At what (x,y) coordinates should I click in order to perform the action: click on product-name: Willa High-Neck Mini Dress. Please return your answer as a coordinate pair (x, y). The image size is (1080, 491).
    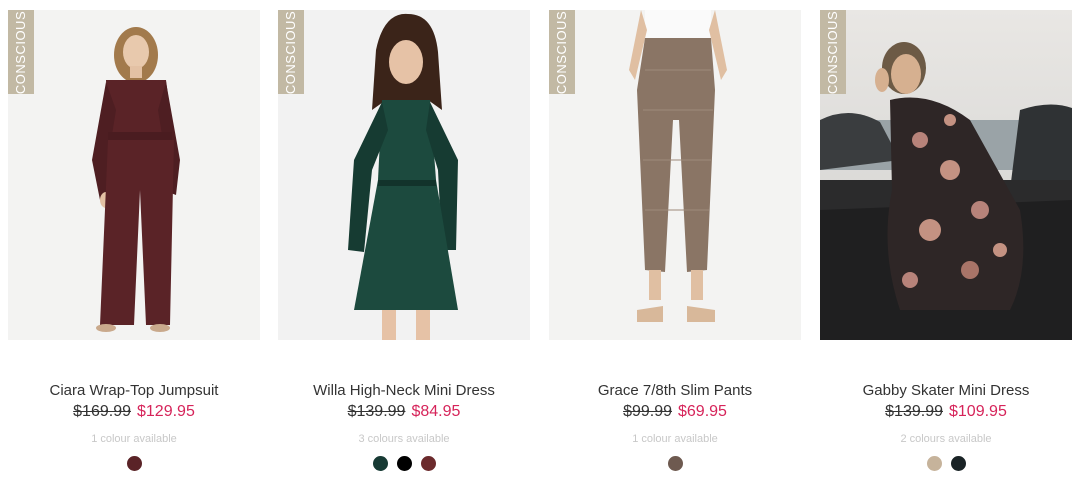
    Looking at the image, I should click on (404, 390).